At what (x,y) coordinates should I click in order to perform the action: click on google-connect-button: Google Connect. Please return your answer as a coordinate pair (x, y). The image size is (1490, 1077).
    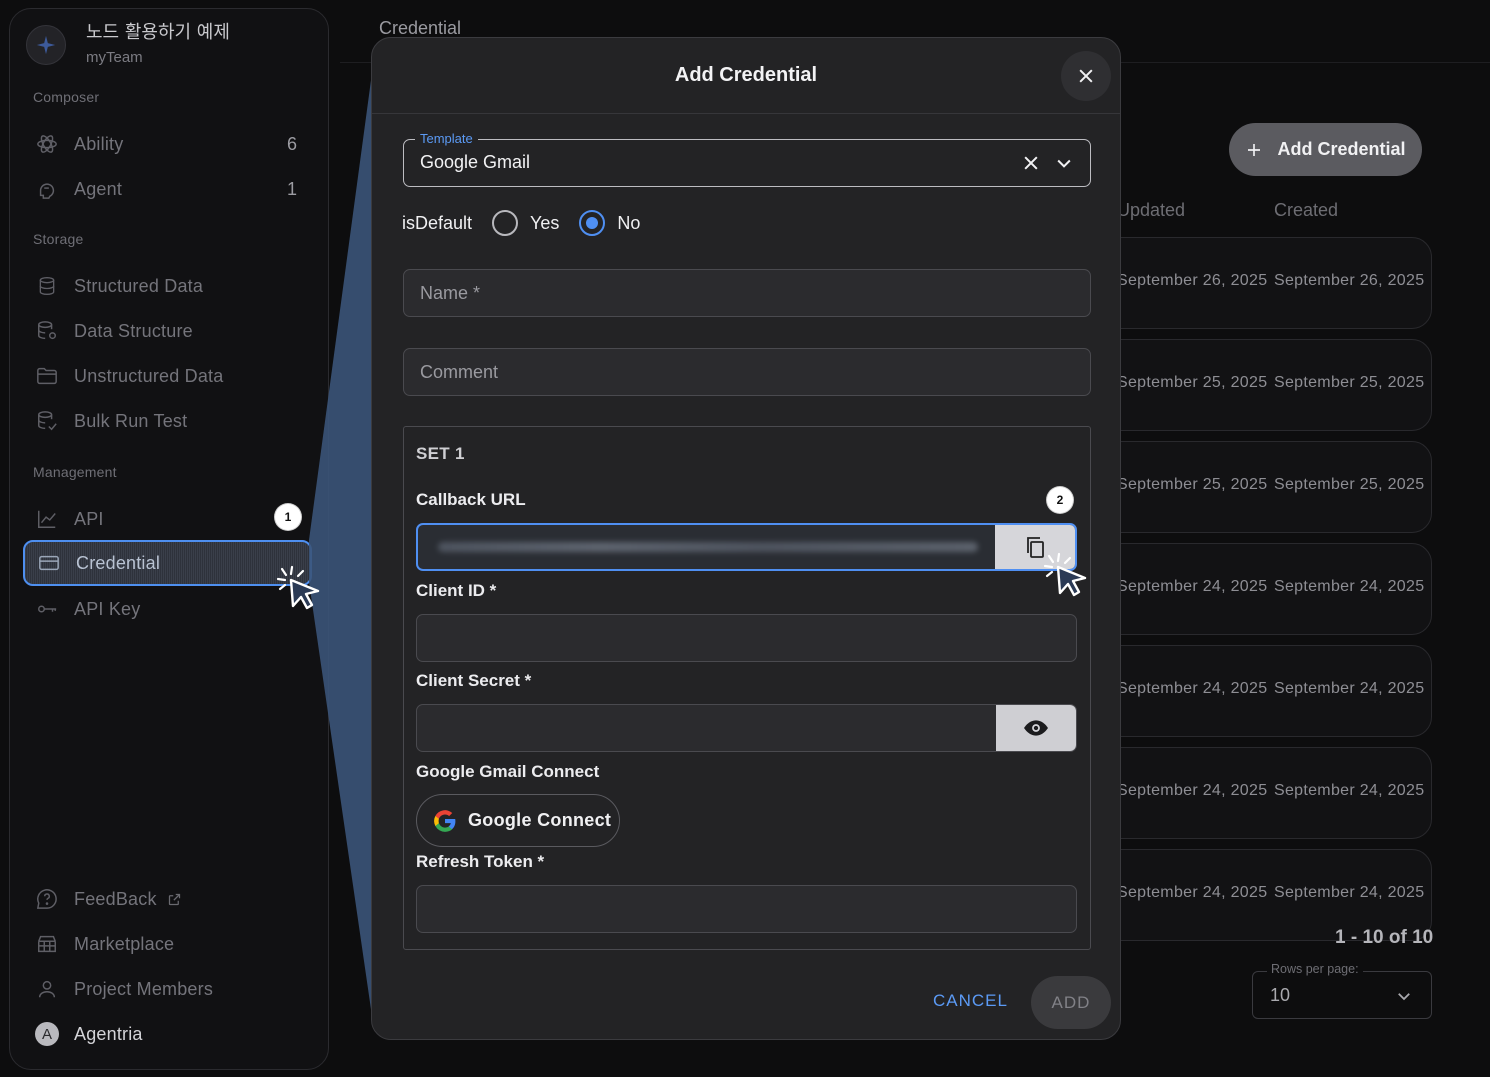
    Looking at the image, I should click on (518, 820).